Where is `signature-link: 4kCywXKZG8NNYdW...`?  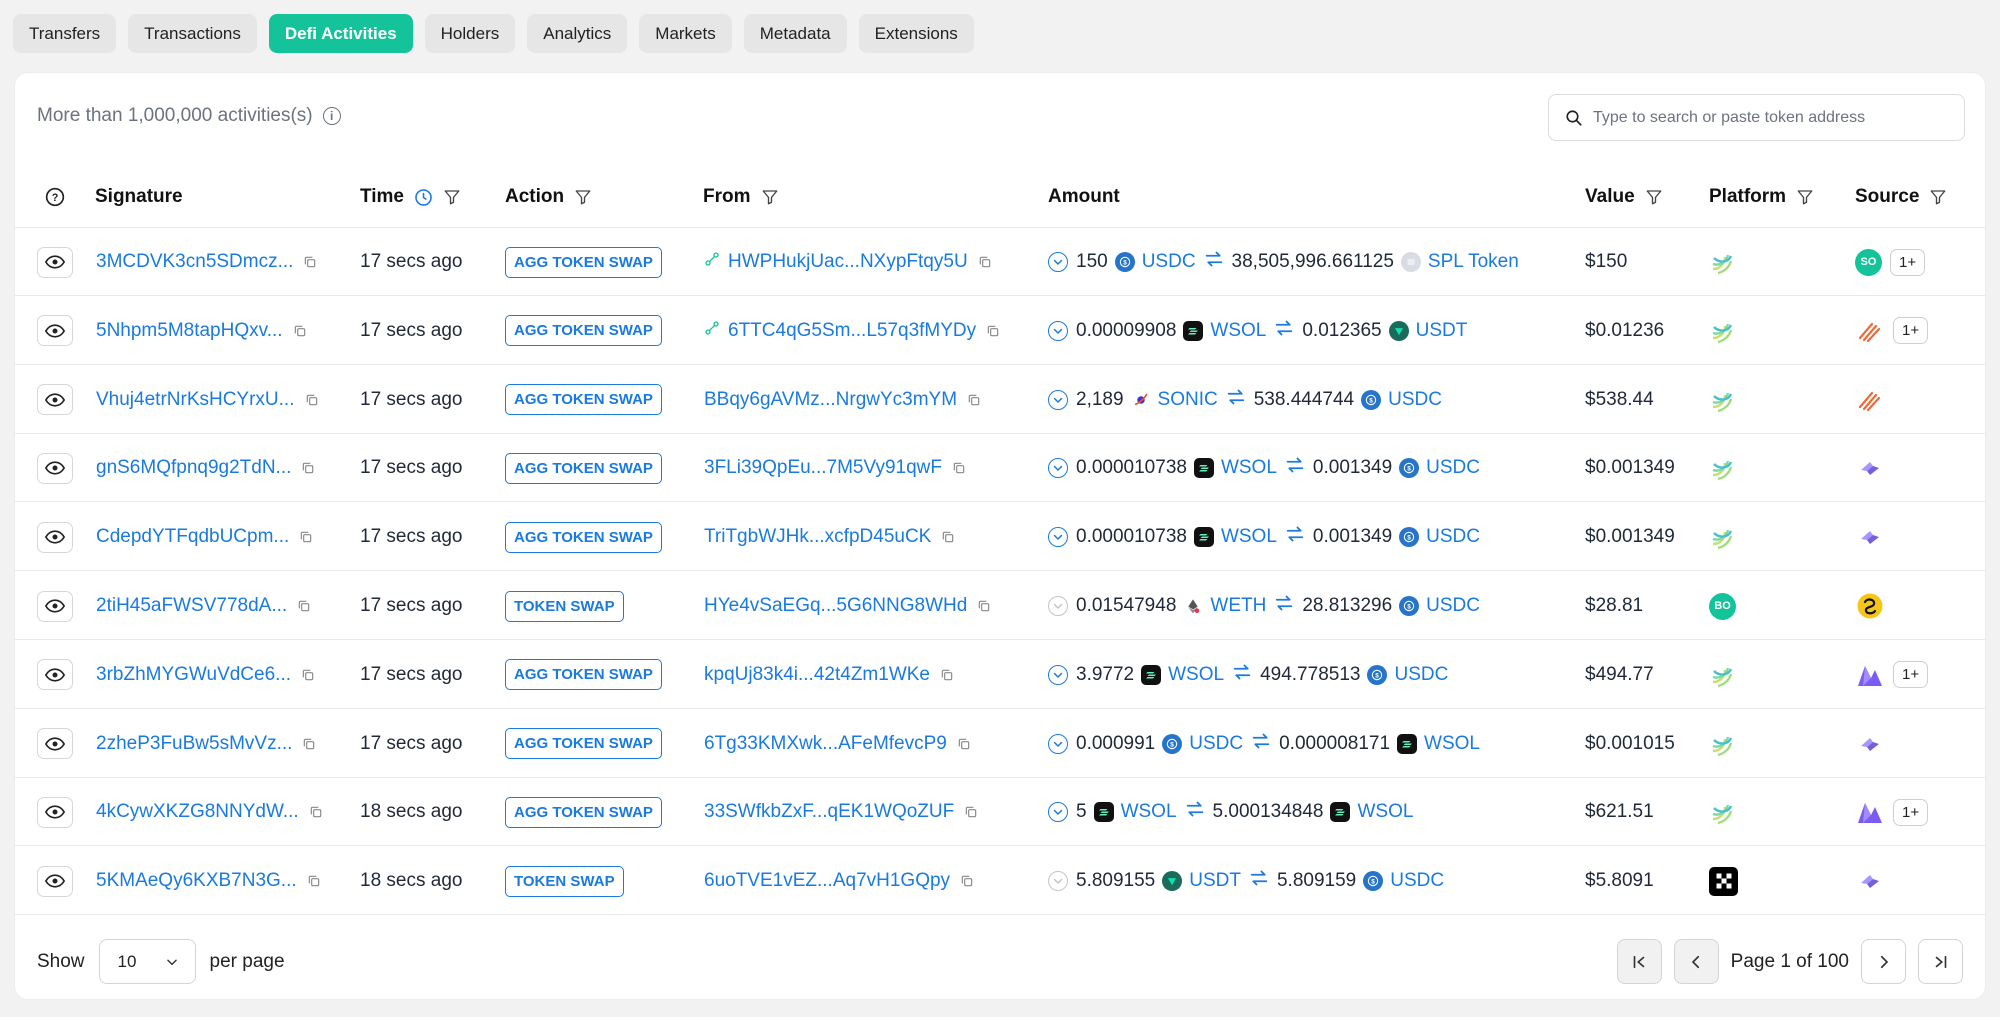
signature-link: 4kCywXKZG8NNYdW... is located at coordinates (197, 812).